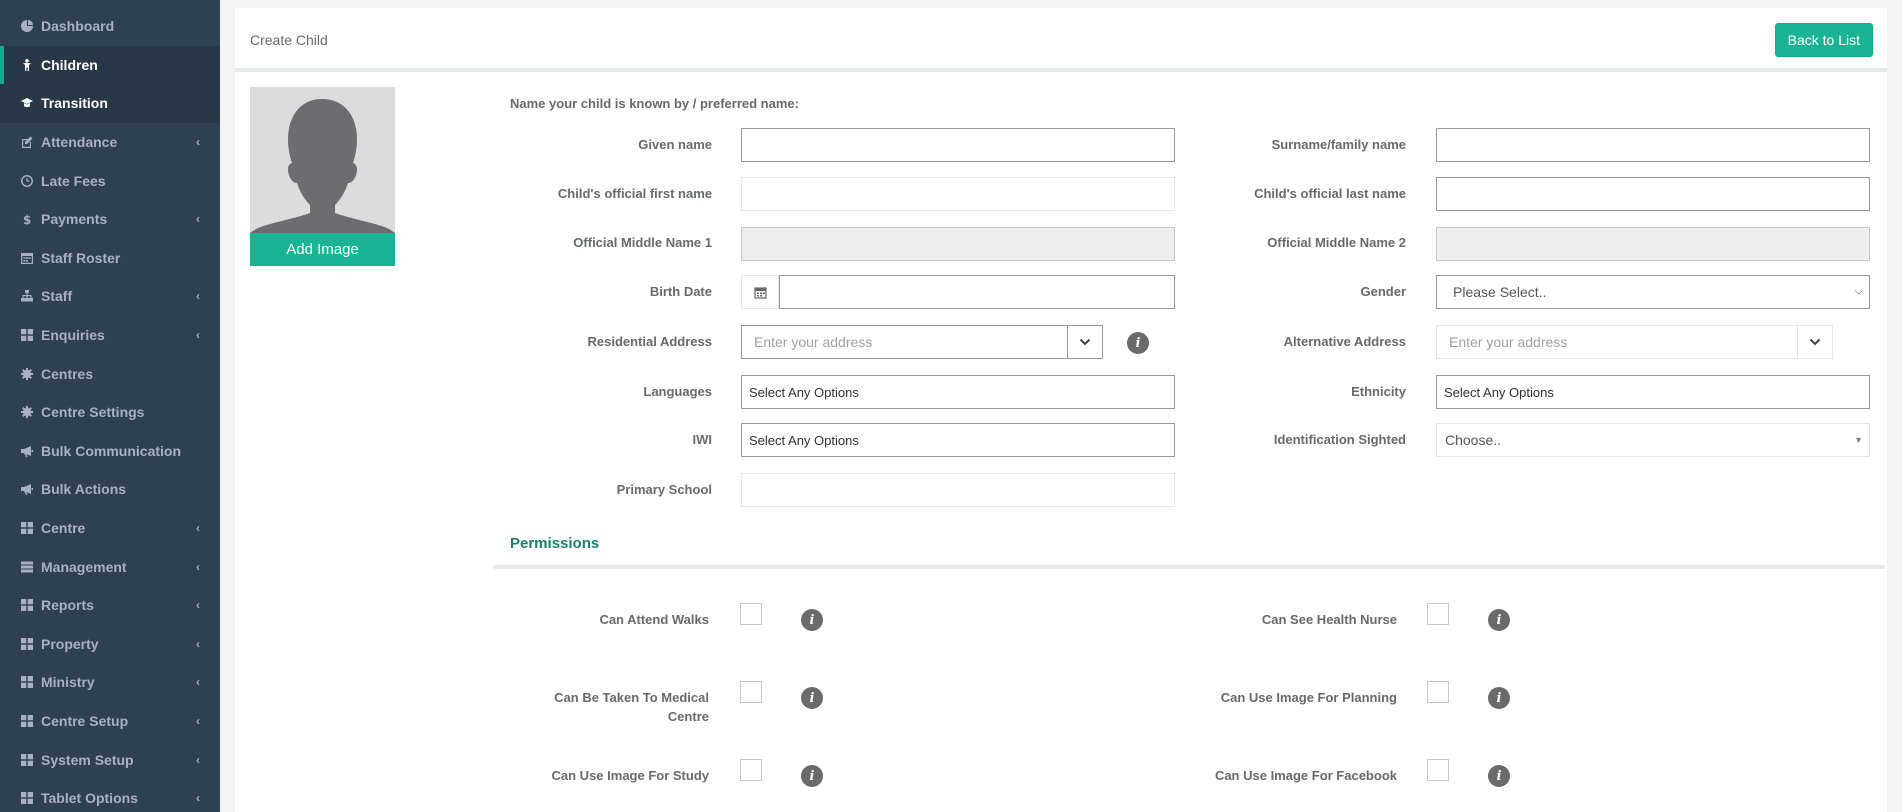 The image size is (1902, 812). What do you see at coordinates (1061, 40) in the screenshot?
I see `panel-header: Create Child Back to List` at bounding box center [1061, 40].